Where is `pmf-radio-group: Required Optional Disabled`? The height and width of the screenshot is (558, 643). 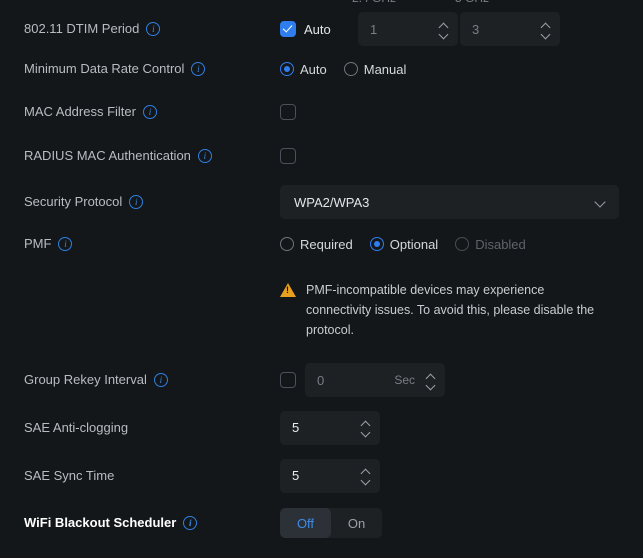 pmf-radio-group: Required Optional Disabled is located at coordinates (403, 244).